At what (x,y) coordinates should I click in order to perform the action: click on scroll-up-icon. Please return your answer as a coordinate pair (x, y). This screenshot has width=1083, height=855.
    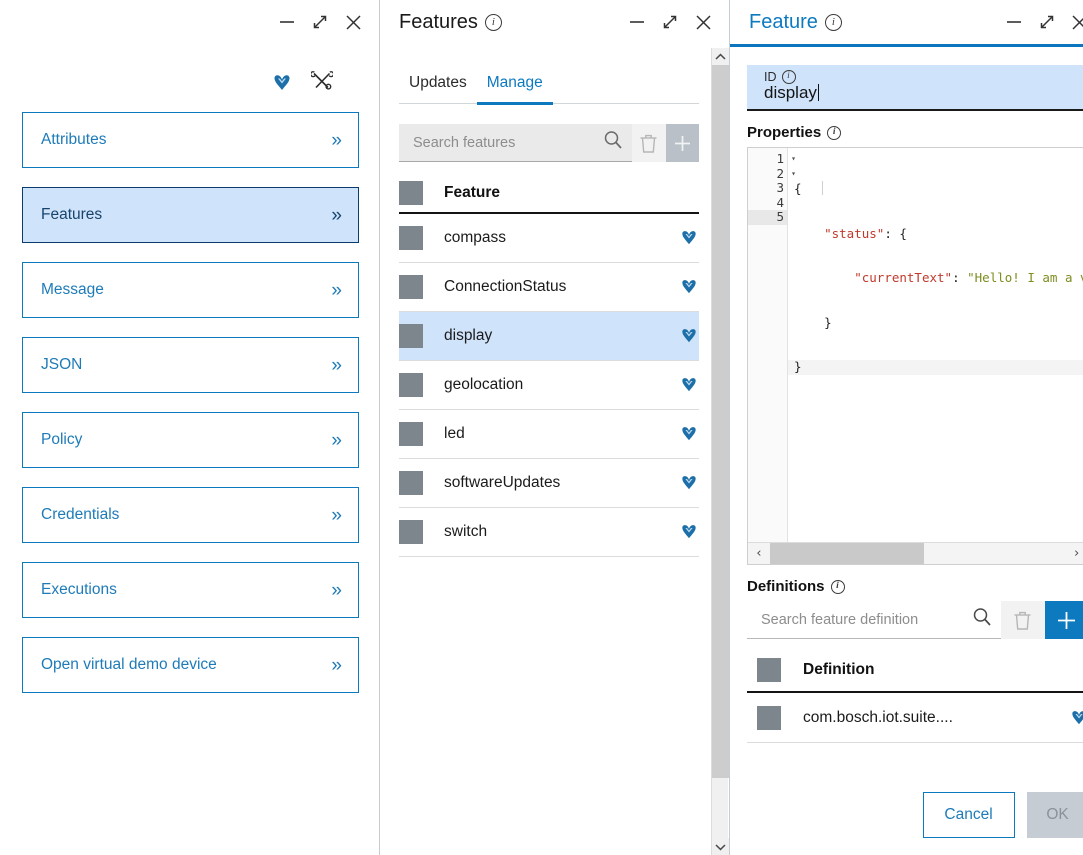
    Looking at the image, I should click on (720, 56).